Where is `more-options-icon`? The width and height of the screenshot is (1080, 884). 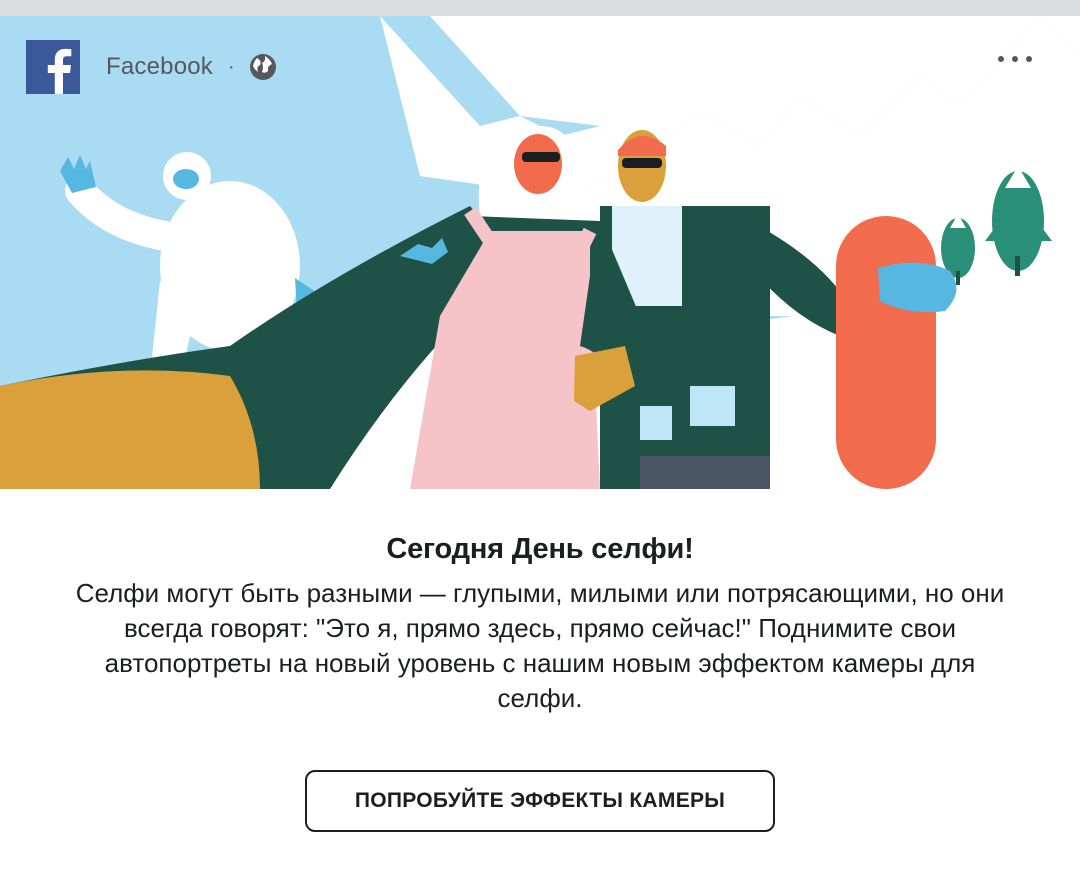 more-options-icon is located at coordinates (1015, 59).